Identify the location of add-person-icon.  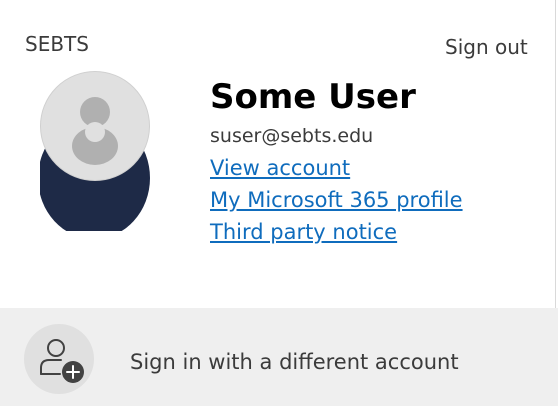
(62, 361).